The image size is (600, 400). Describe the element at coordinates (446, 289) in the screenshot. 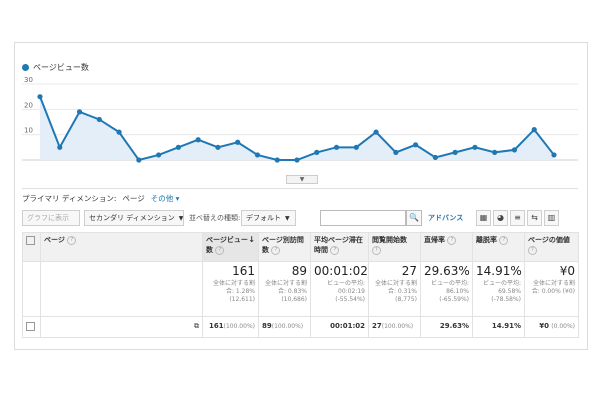

I see `total-bounce: 29.63% ビューの平均: 86.10% (-65.59%)` at that location.